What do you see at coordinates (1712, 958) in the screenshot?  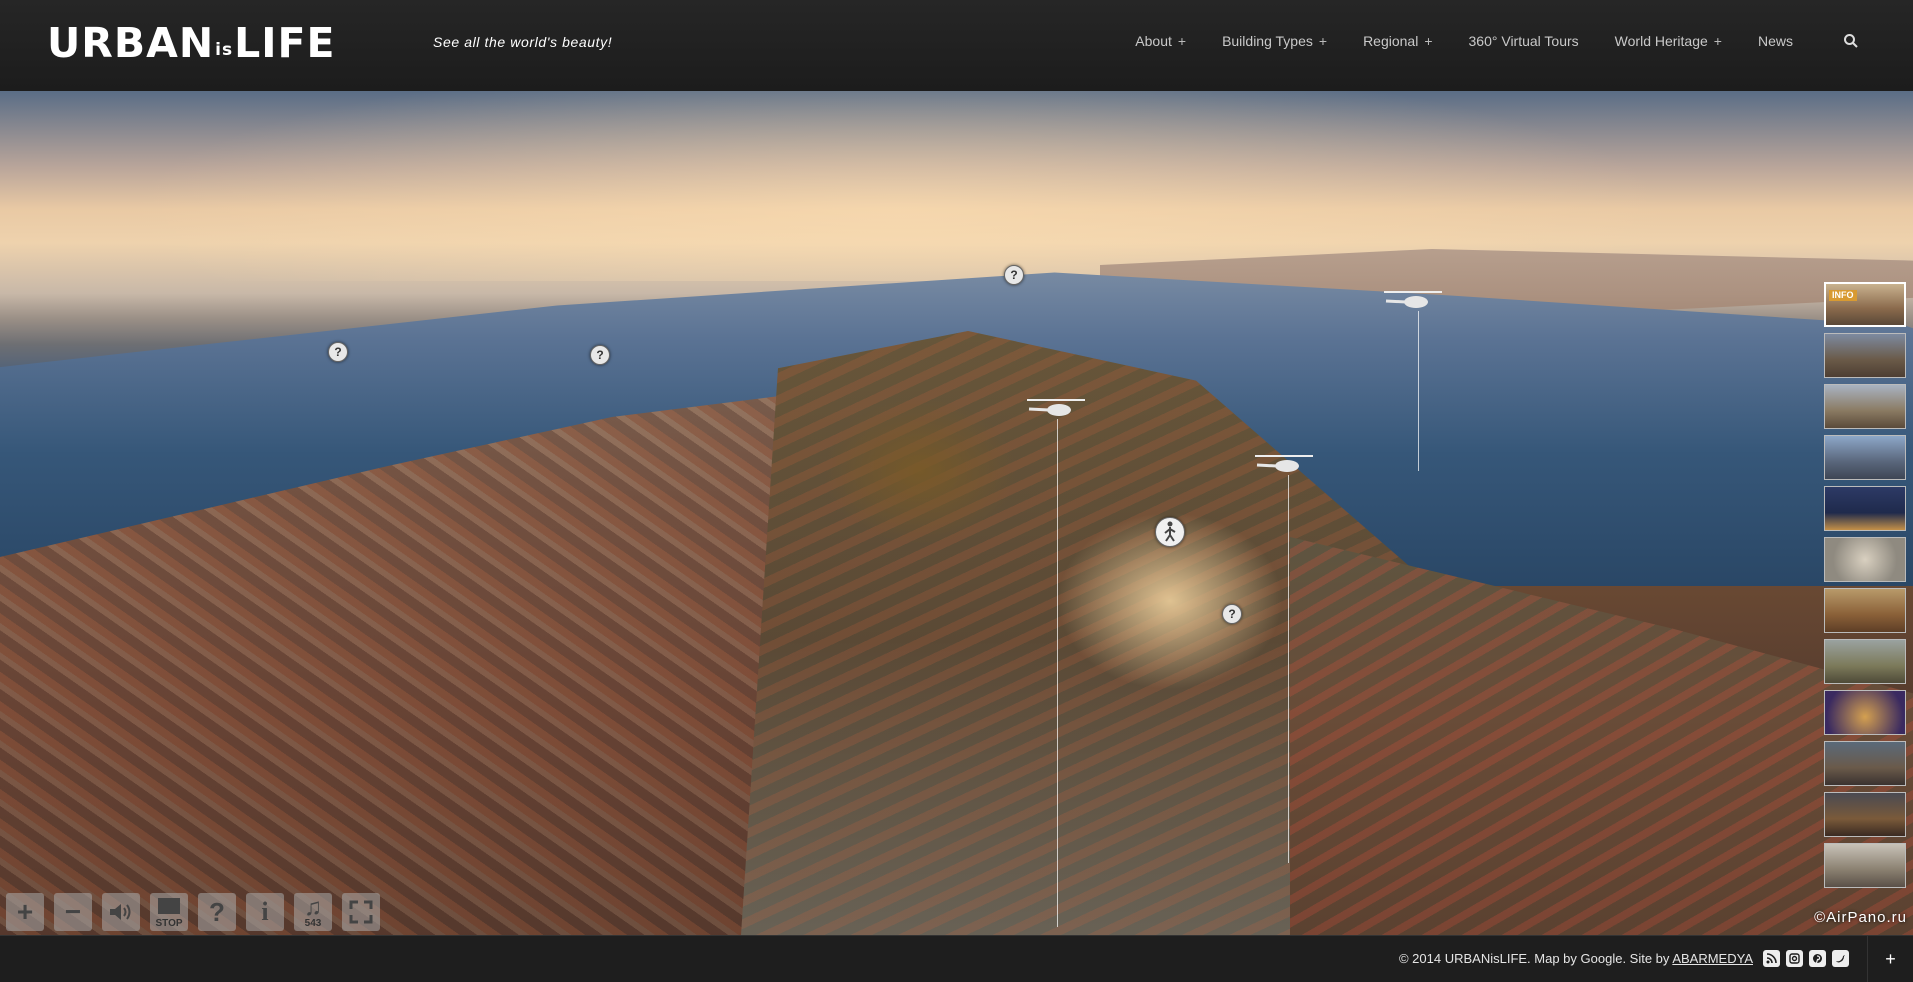 I see `footer-site-link: ABARMEDYA` at bounding box center [1712, 958].